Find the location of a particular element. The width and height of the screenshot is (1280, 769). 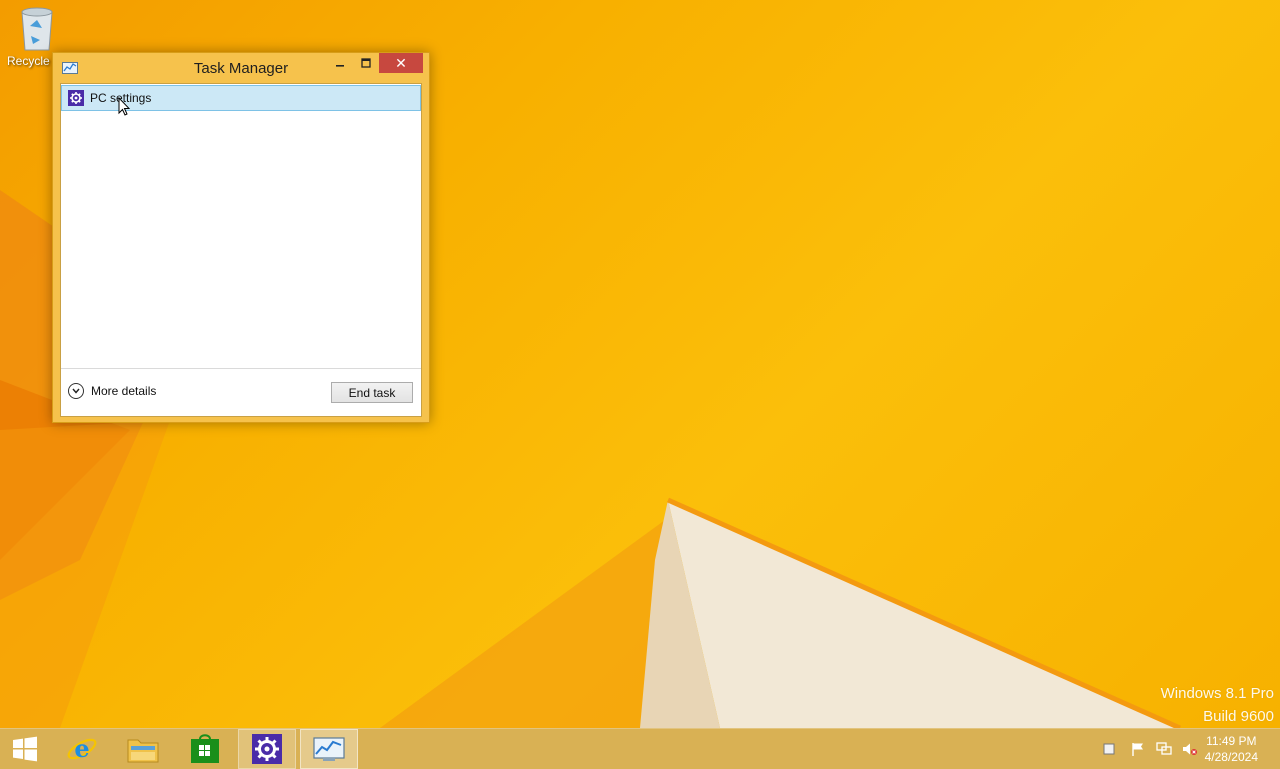

network-icon is located at coordinates (1164, 749).